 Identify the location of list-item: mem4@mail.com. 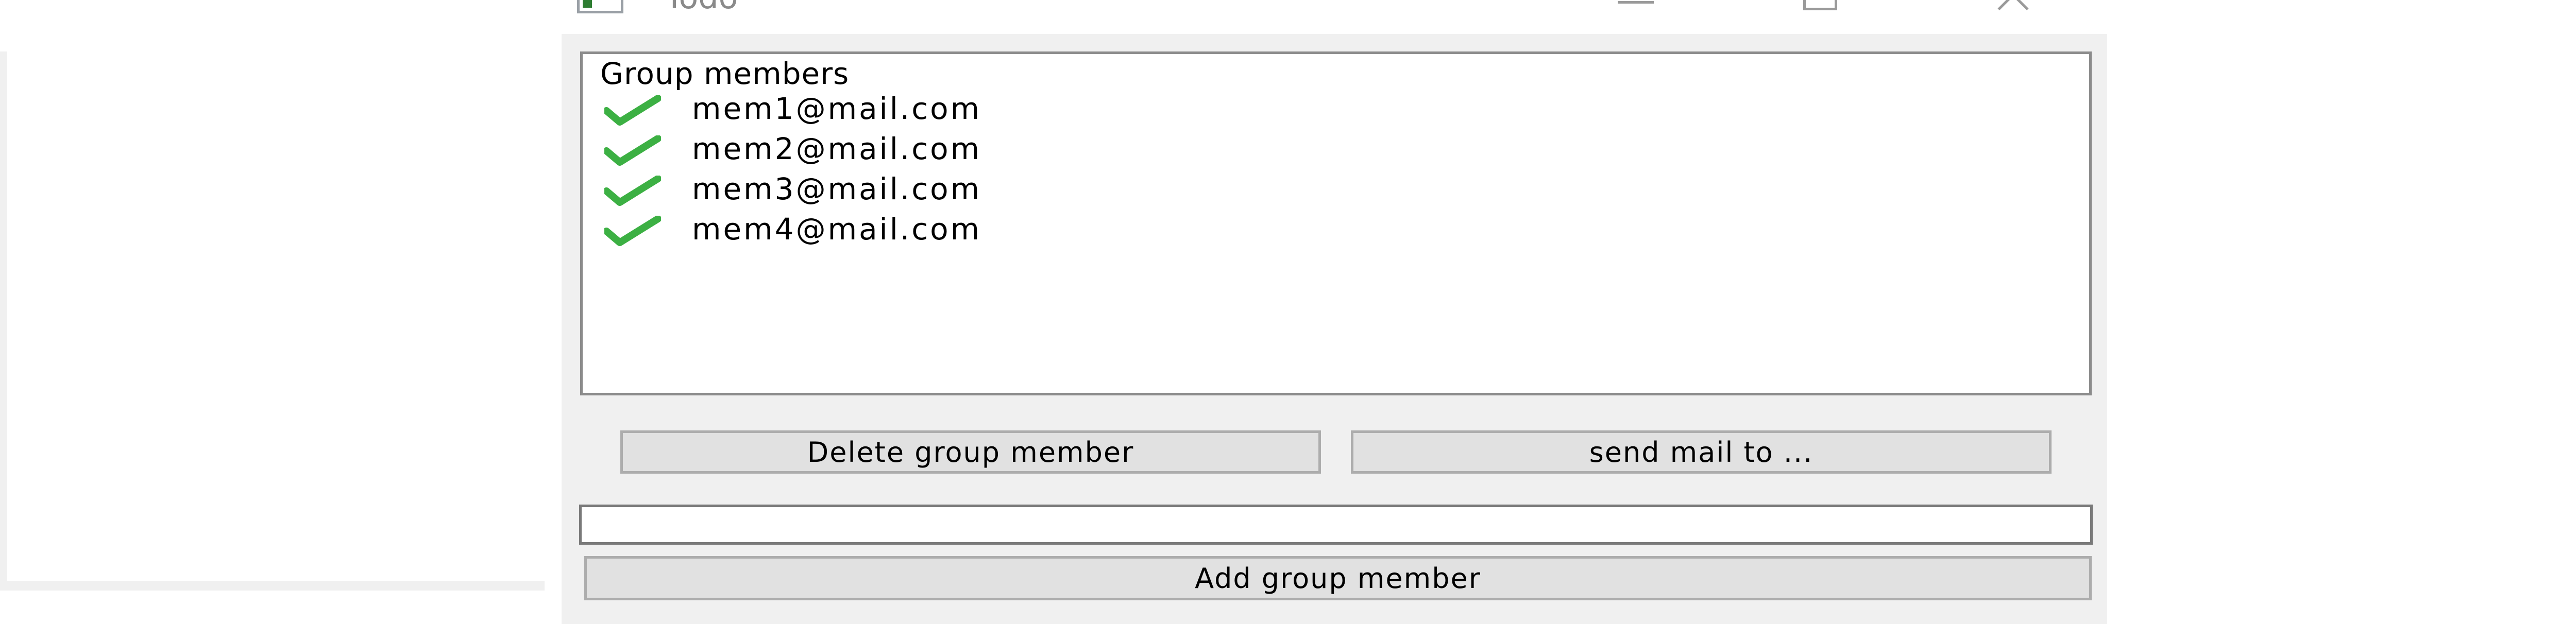
(984, 233).